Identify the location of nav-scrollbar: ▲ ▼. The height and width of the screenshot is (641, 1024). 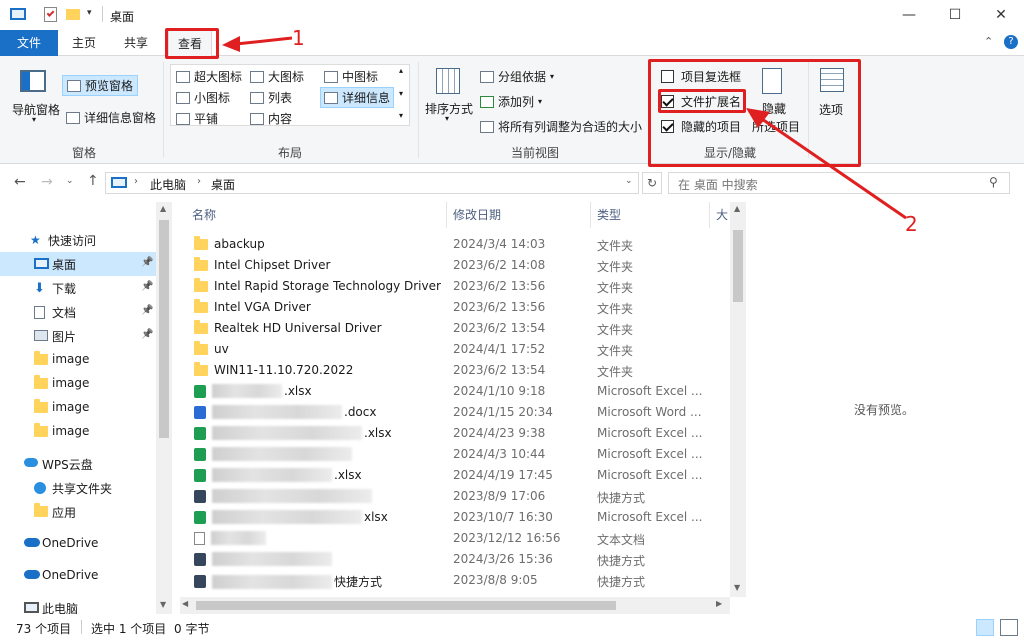
(164, 408).